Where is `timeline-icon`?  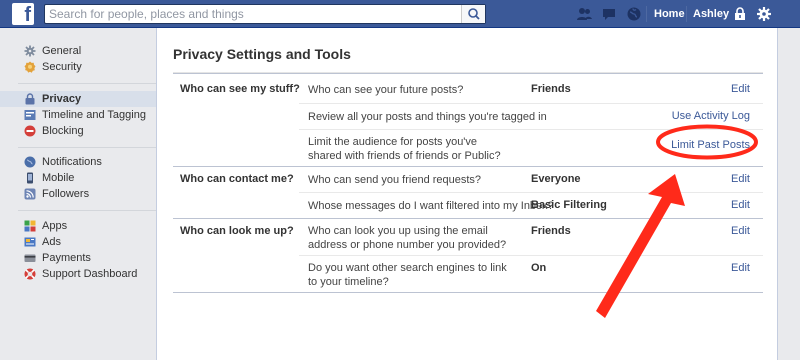 timeline-icon is located at coordinates (30, 115).